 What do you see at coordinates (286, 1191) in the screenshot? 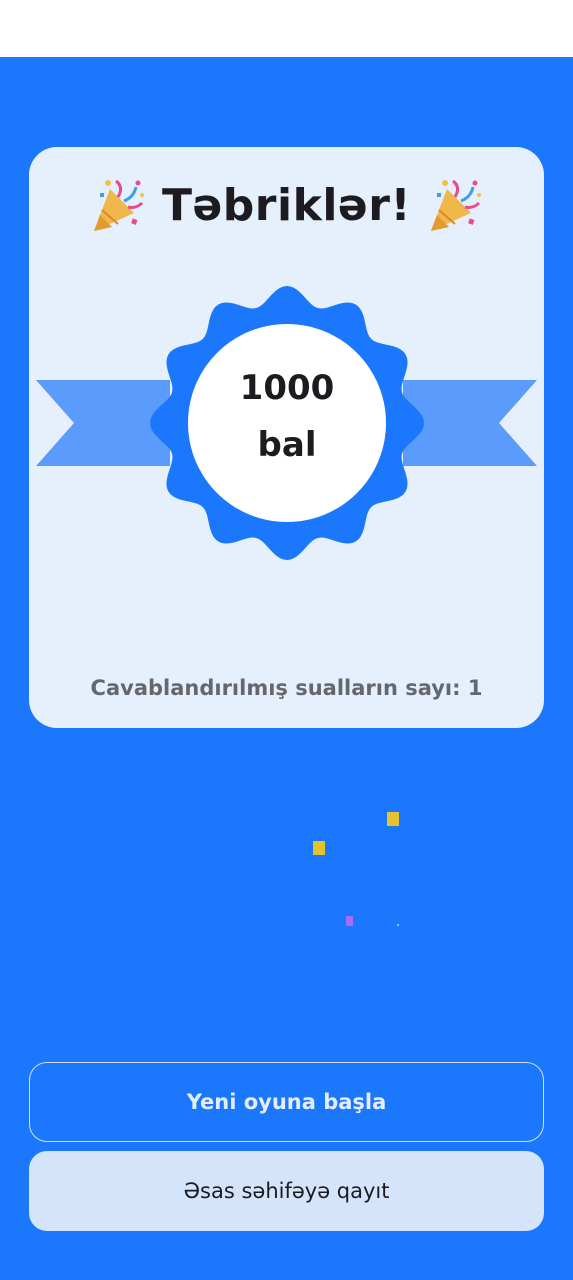
I see `home-button: Əsas səhifəyə qayıt` at bounding box center [286, 1191].